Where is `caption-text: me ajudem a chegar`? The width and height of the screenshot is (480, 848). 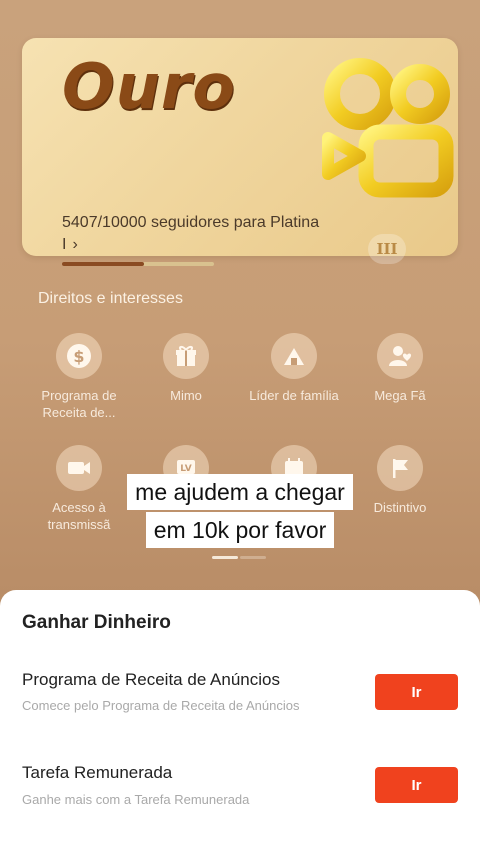
caption-text: me ajudem a chegar is located at coordinates (240, 492).